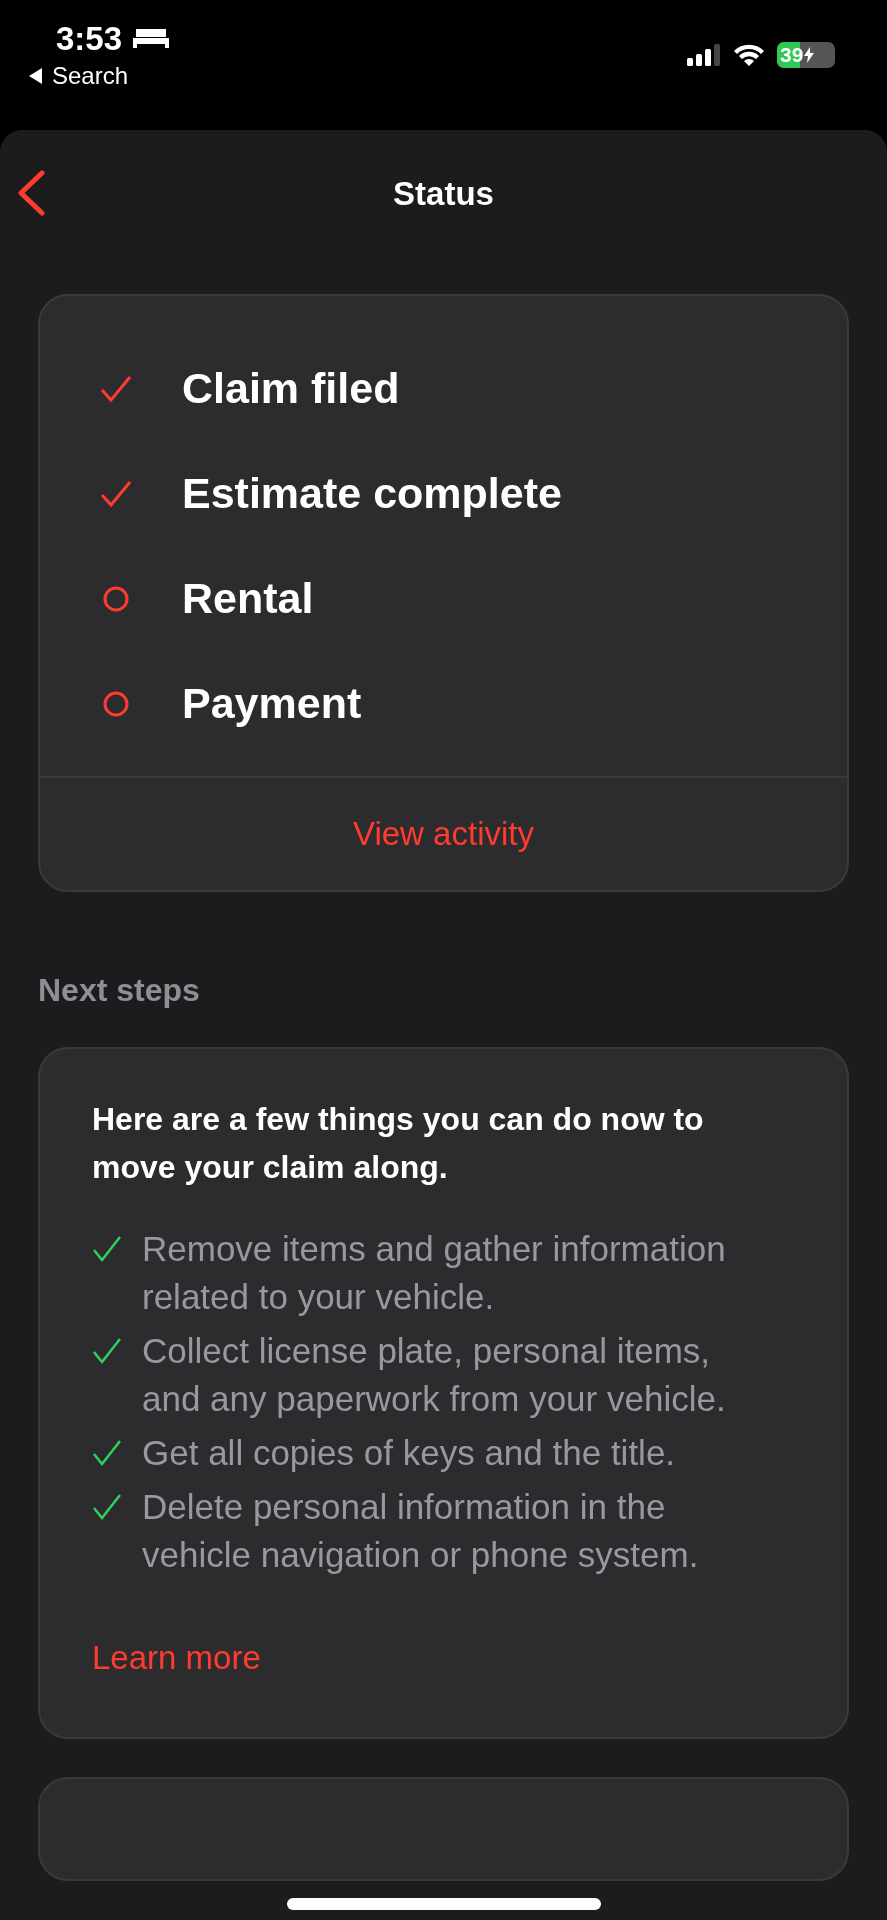 The width and height of the screenshot is (887, 1920). I want to click on step-text: Delete personal information in the vehicle navigation or phone system., so click(421, 1531).